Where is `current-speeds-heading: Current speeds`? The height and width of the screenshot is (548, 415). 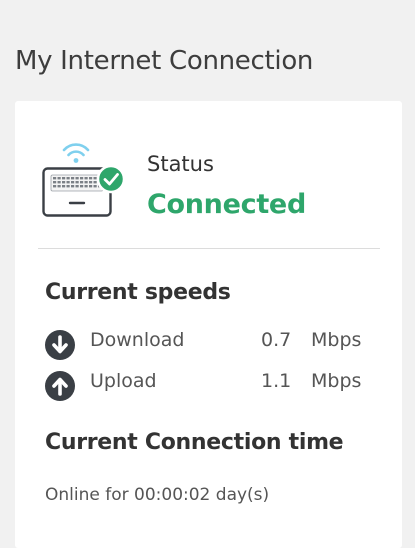
current-speeds-heading: Current speeds is located at coordinates (138, 292).